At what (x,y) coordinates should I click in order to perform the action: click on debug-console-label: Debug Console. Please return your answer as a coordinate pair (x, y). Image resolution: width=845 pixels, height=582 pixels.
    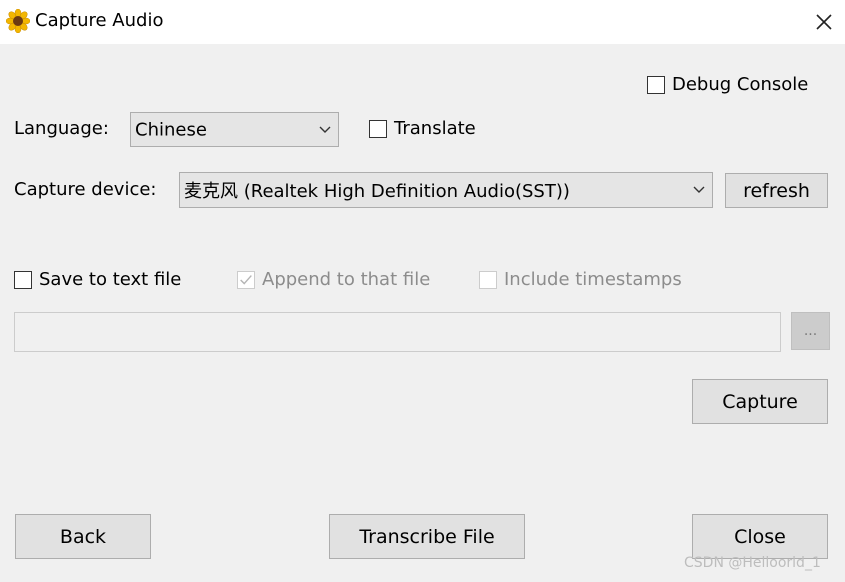
    Looking at the image, I should click on (740, 84).